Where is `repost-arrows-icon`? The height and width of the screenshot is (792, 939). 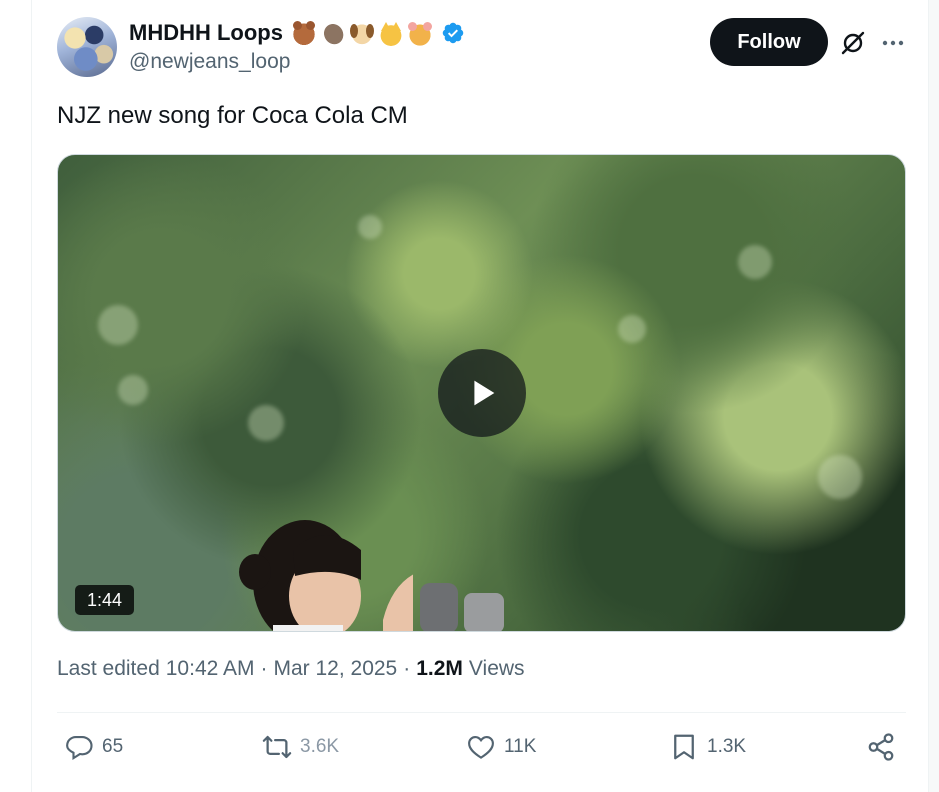 repost-arrows-icon is located at coordinates (277, 747).